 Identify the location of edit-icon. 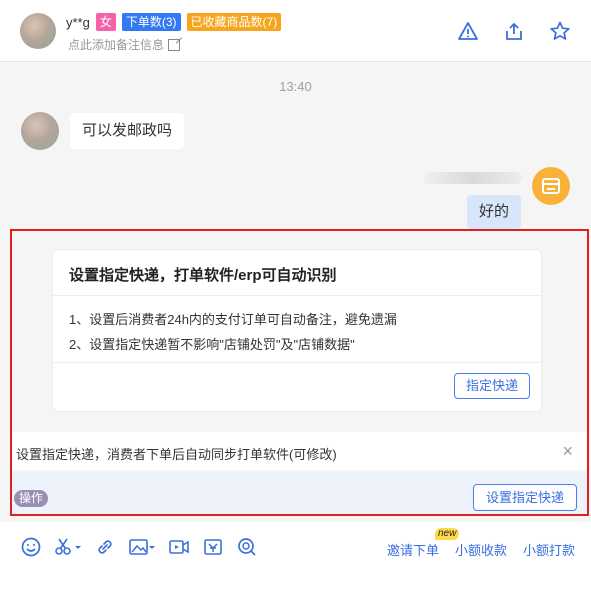
(174, 44).